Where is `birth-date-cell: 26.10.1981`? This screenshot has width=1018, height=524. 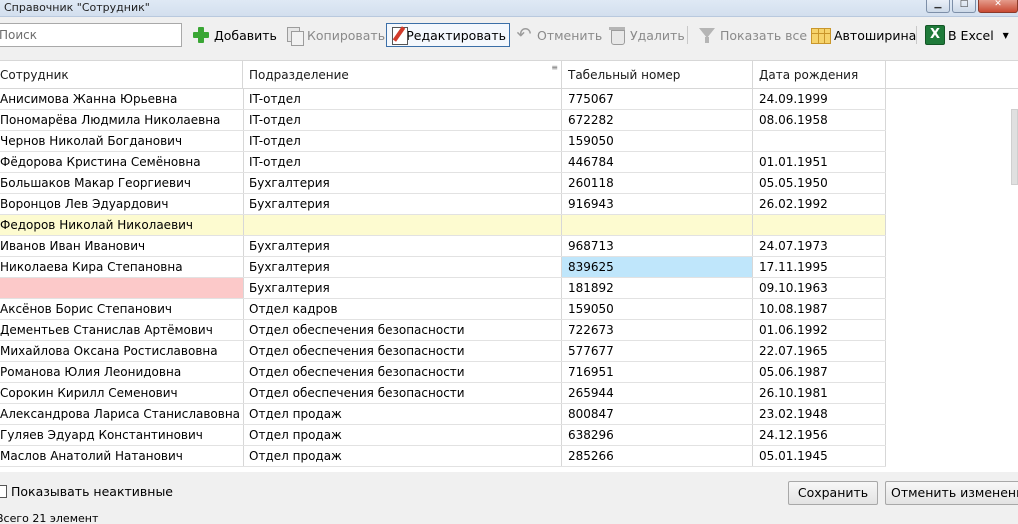 birth-date-cell: 26.10.1981 is located at coordinates (819, 393).